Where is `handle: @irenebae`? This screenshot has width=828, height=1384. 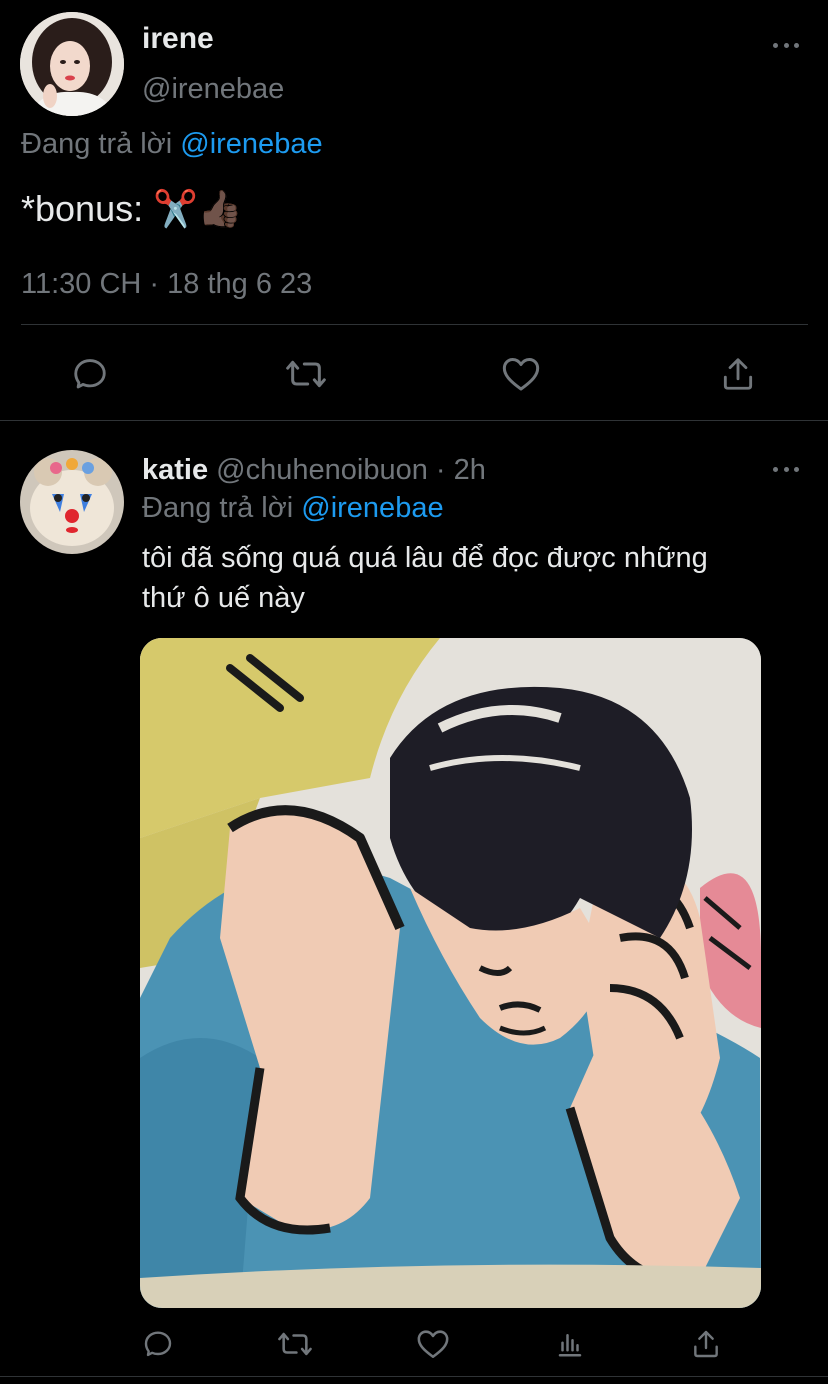
handle: @irenebae is located at coordinates (213, 89).